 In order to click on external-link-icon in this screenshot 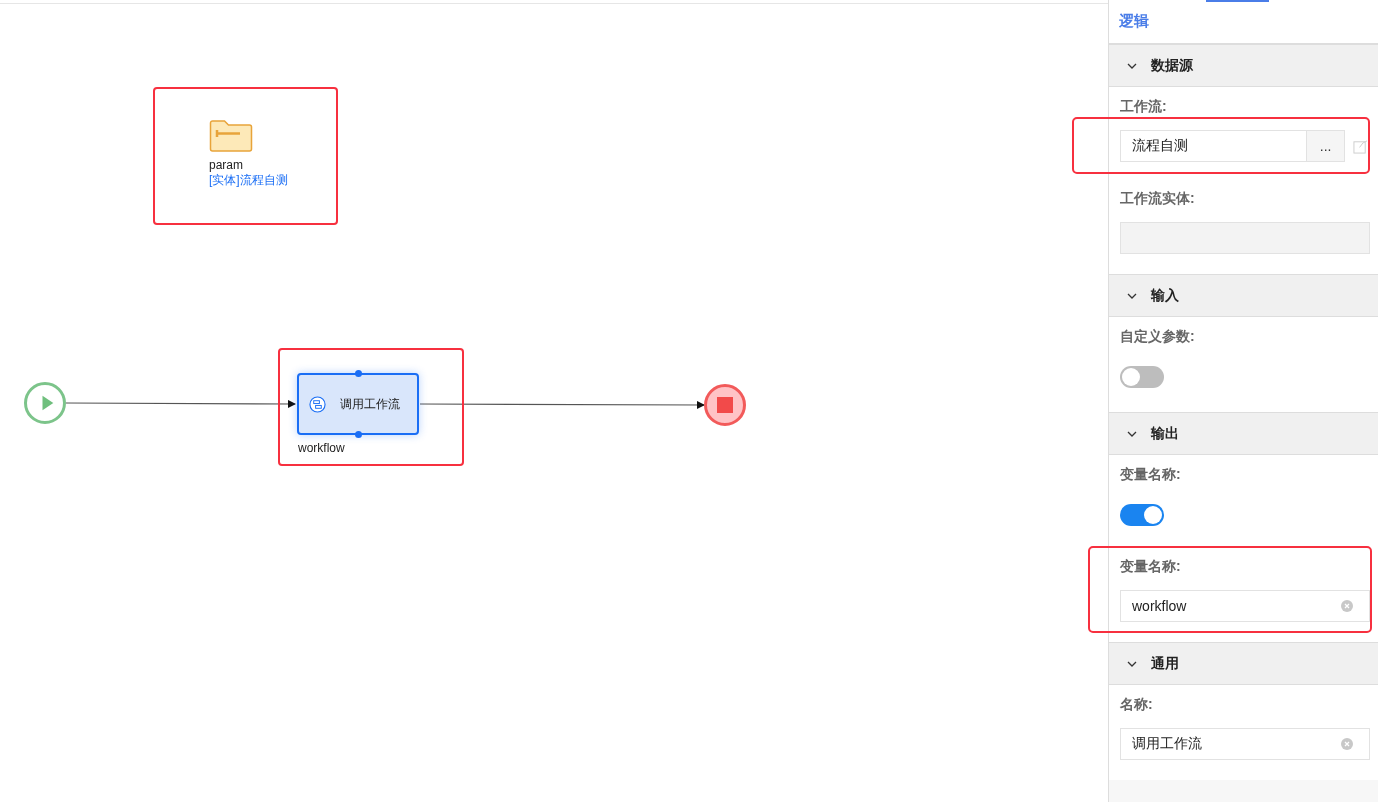, I will do `click(1360, 146)`.